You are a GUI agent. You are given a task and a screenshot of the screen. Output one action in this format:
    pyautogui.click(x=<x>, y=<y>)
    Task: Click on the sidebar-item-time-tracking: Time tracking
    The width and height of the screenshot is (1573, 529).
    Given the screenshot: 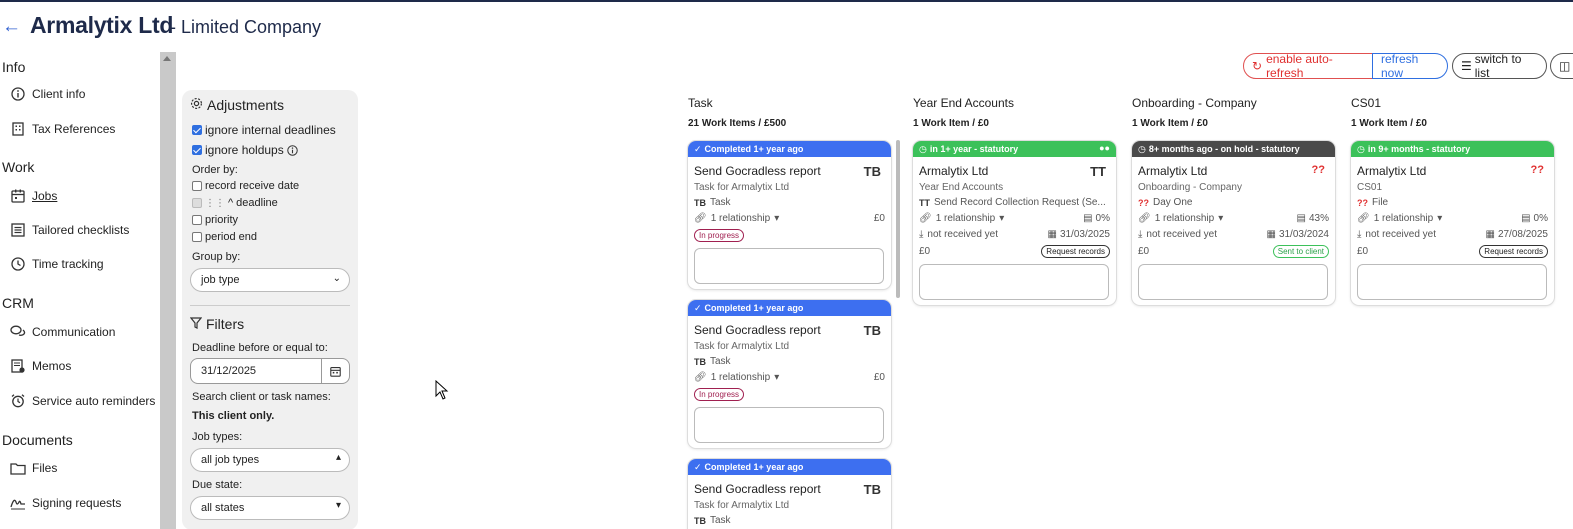 What is the action you would take?
    pyautogui.click(x=57, y=264)
    